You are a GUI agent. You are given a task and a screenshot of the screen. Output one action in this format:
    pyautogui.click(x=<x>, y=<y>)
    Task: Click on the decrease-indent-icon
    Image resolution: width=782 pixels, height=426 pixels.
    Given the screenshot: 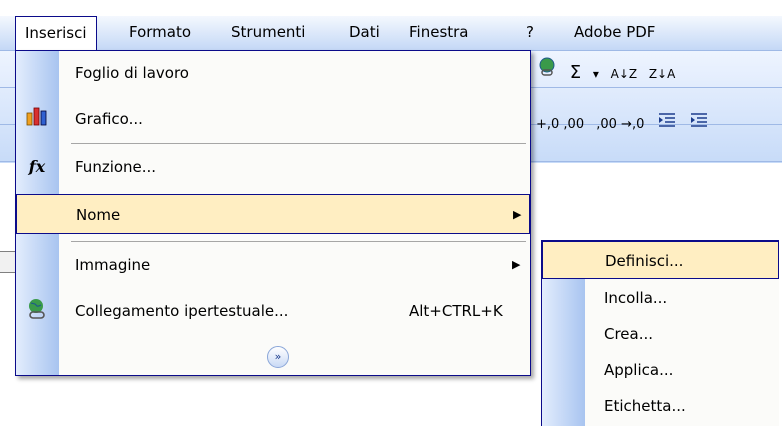 What is the action you would take?
    pyautogui.click(x=667, y=122)
    